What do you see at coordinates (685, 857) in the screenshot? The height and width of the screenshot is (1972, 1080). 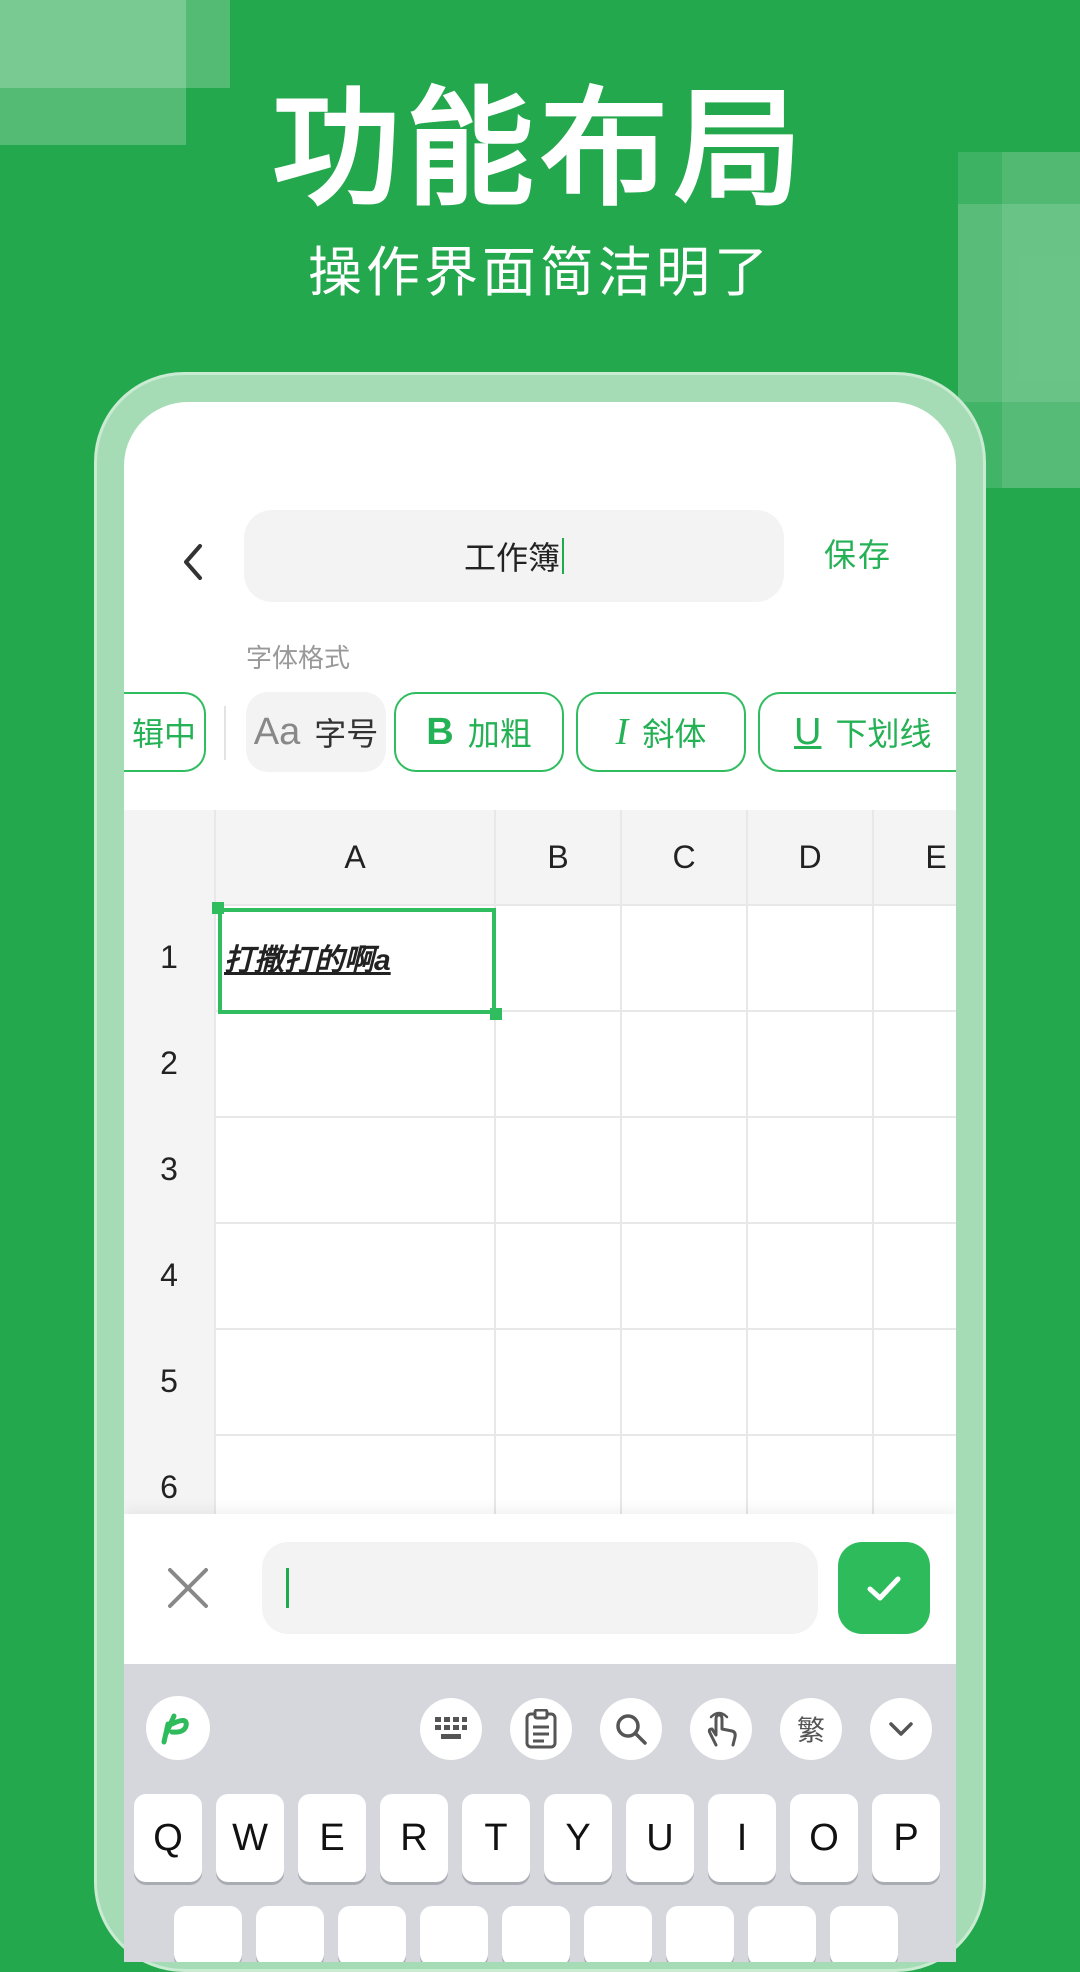 I see `column-header-c: C` at bounding box center [685, 857].